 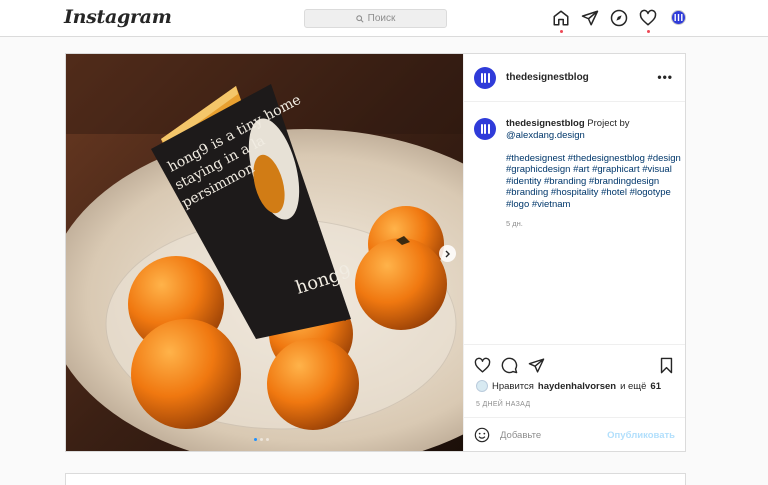 I want to click on comment-input: Добавьте, so click(x=520, y=435).